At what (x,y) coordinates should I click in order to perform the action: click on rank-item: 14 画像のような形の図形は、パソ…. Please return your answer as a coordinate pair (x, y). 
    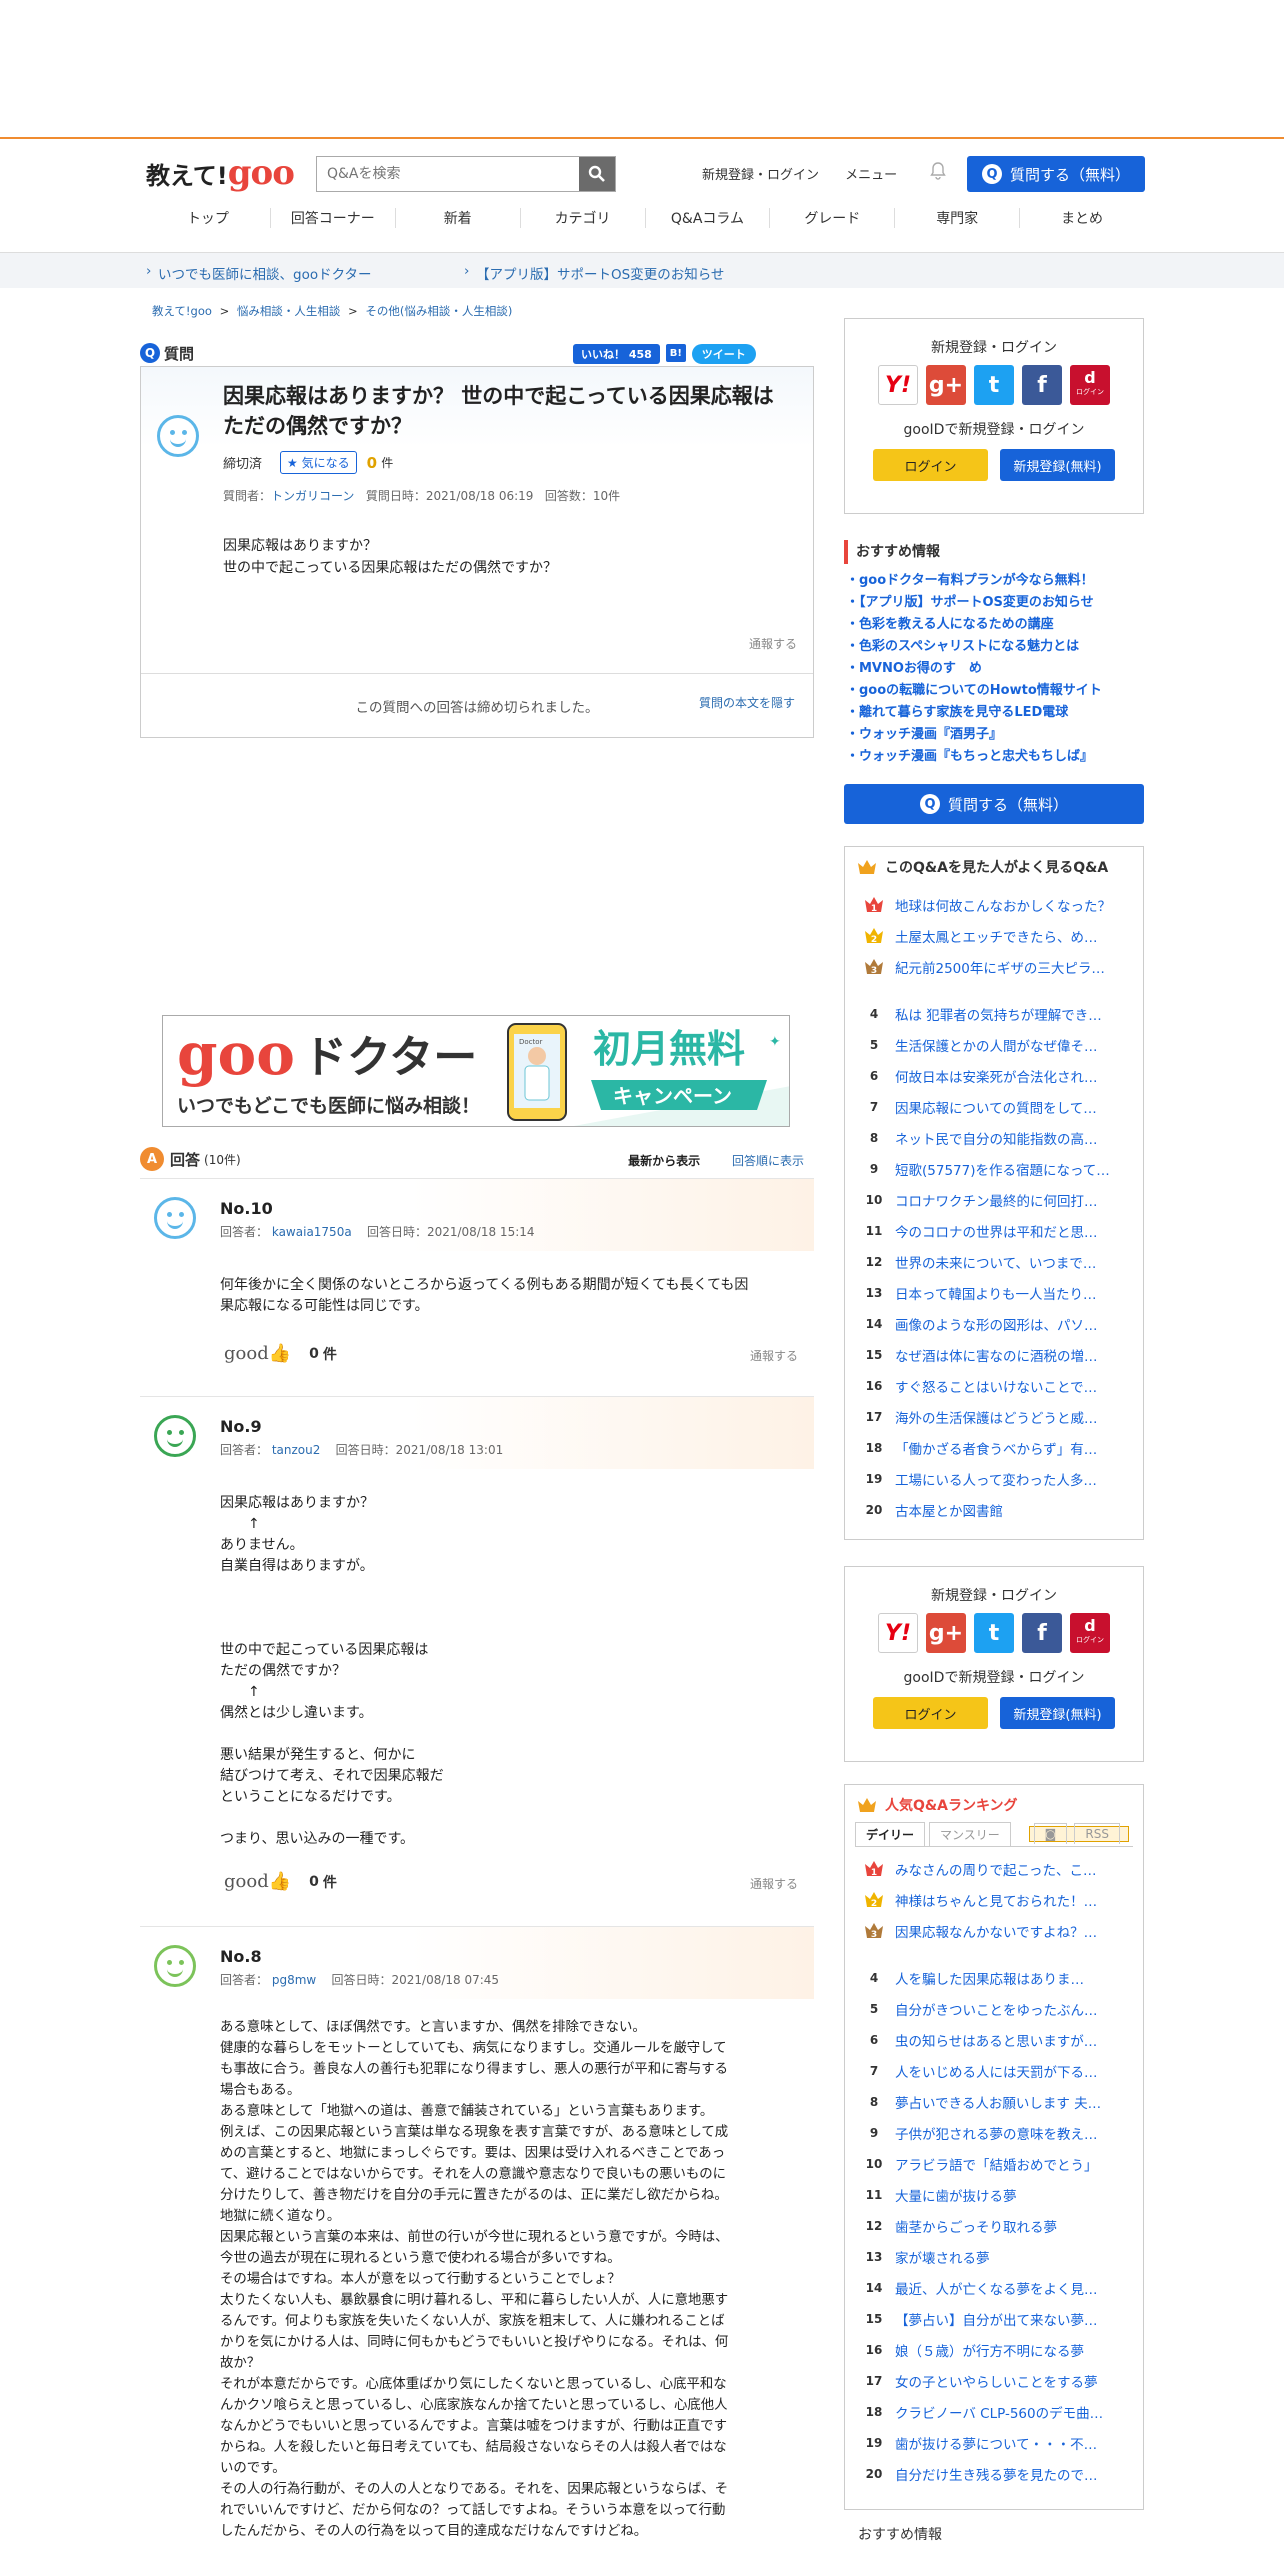
    Looking at the image, I should click on (997, 1323).